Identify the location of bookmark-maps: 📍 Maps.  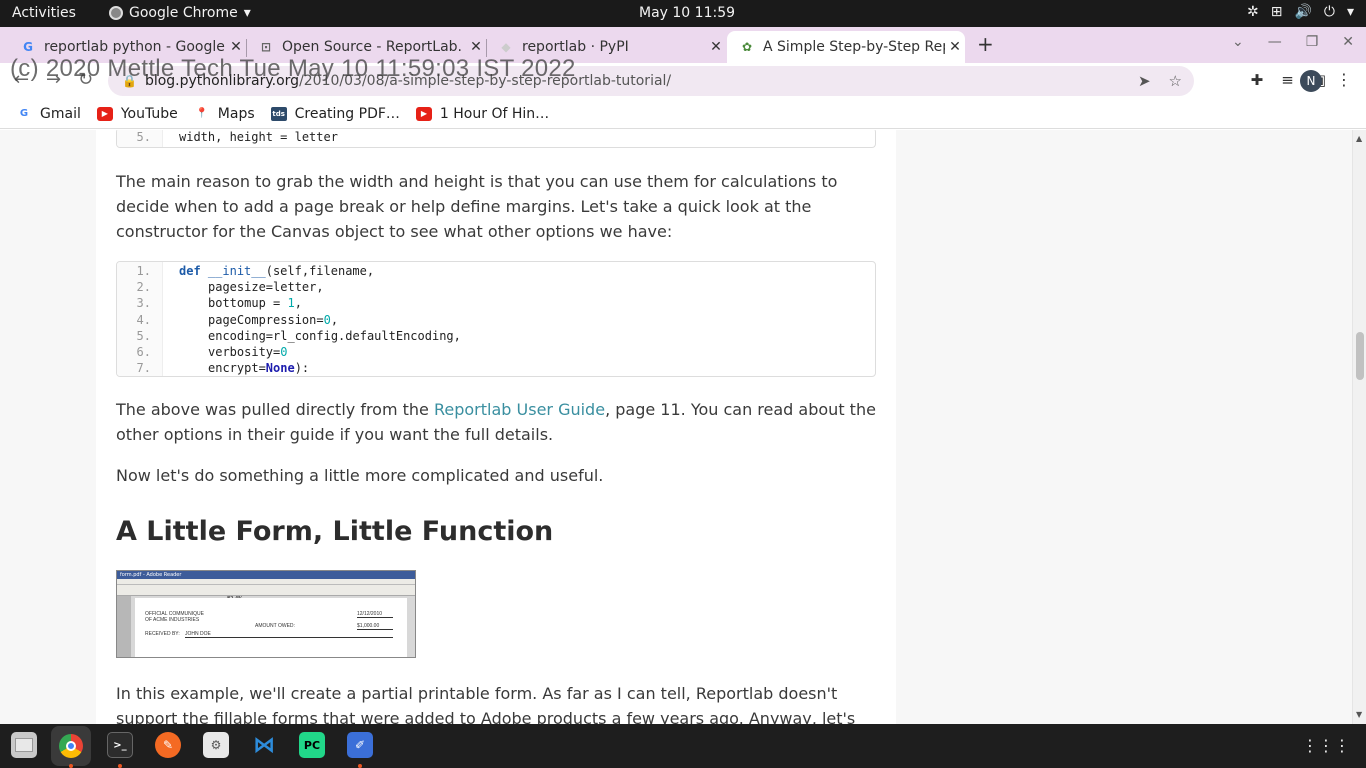
(224, 114).